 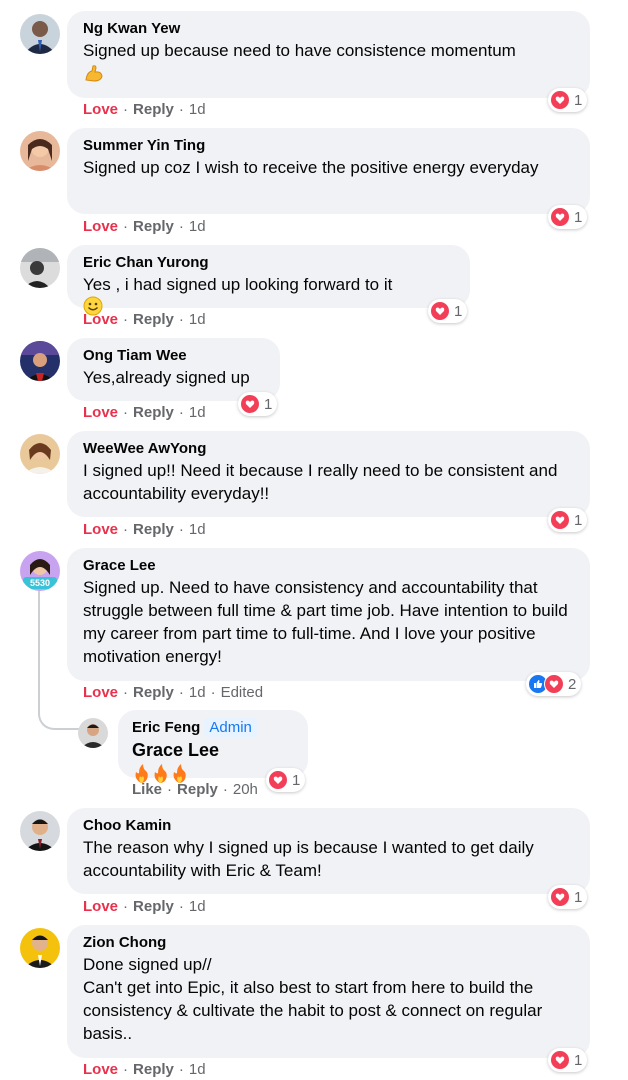 I want to click on reply-actions: Like · Reply · 20h, so click(x=195, y=789).